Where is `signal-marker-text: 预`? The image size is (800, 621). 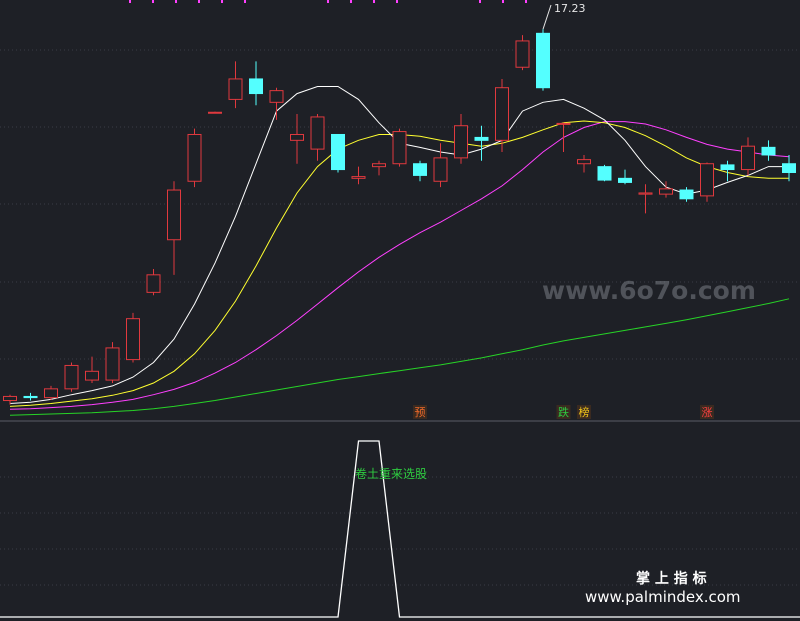
signal-marker-text: 预 is located at coordinates (420, 412).